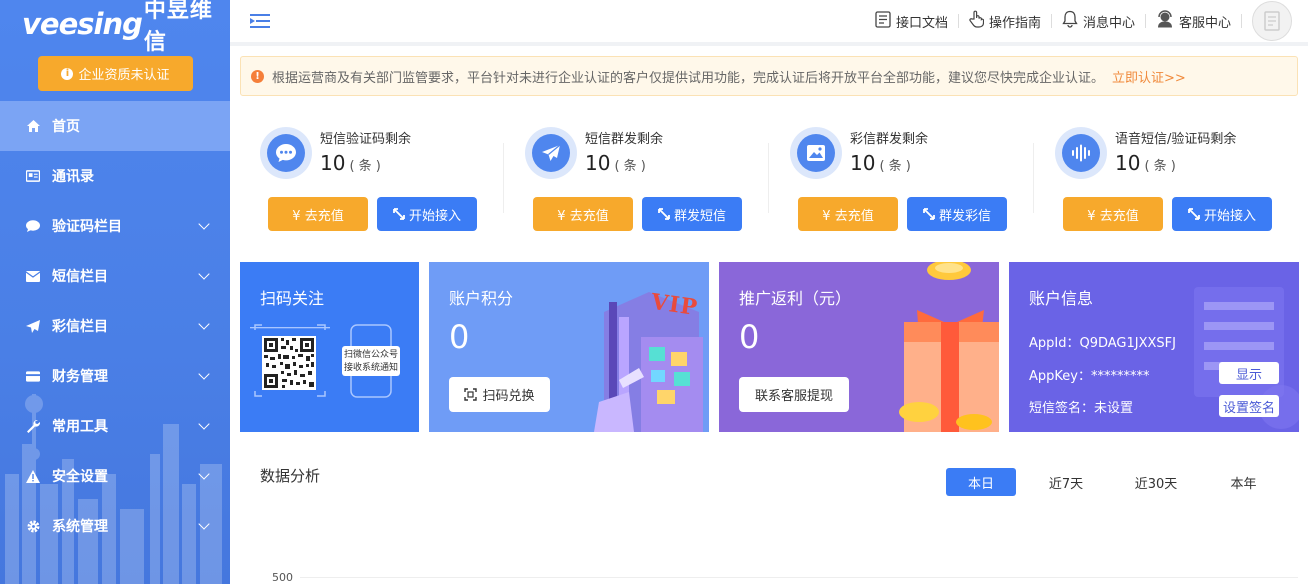 The image size is (1308, 584). Describe the element at coordinates (371, 362) in the screenshot. I see `qr-phone-caption: 扫微信公众号 接收系统通知` at that location.